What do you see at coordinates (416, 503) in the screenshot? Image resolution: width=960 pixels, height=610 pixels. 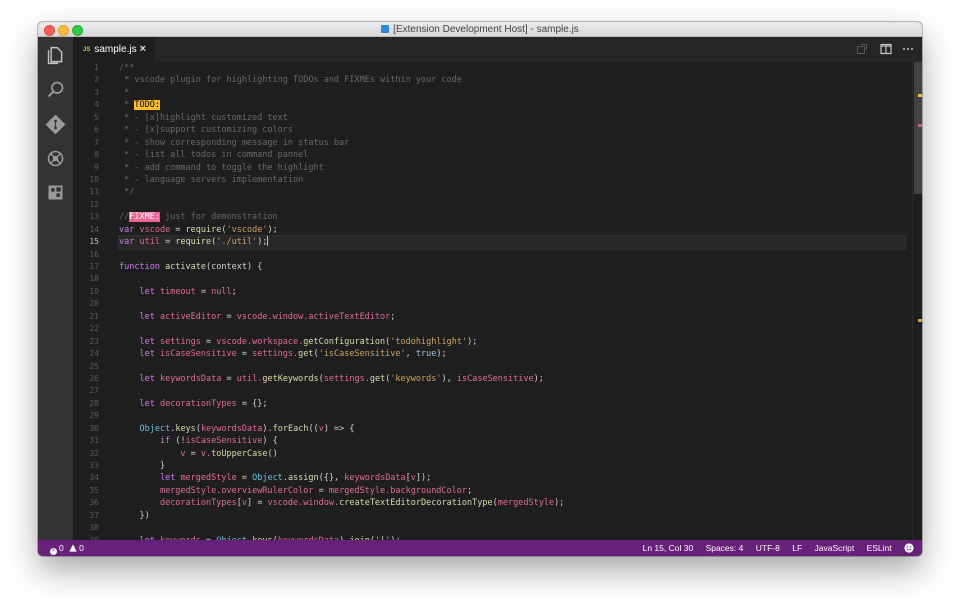 I see `code-token: createTextEditorDecorationType` at bounding box center [416, 503].